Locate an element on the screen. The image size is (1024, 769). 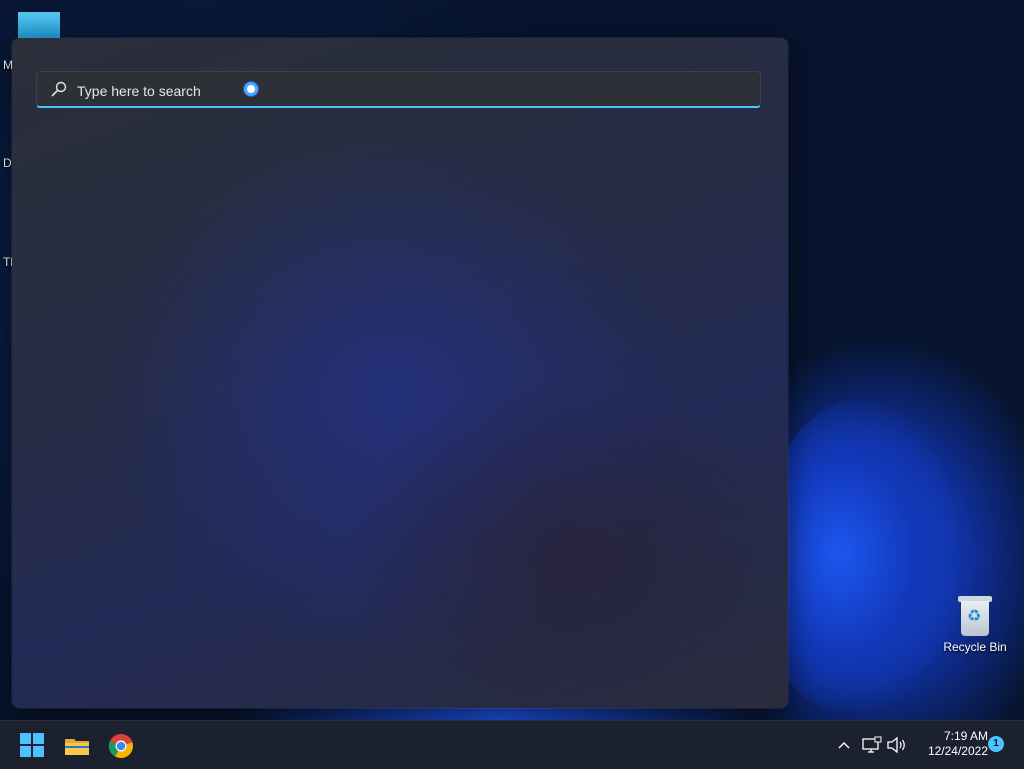
network-icon is located at coordinates (872, 745).